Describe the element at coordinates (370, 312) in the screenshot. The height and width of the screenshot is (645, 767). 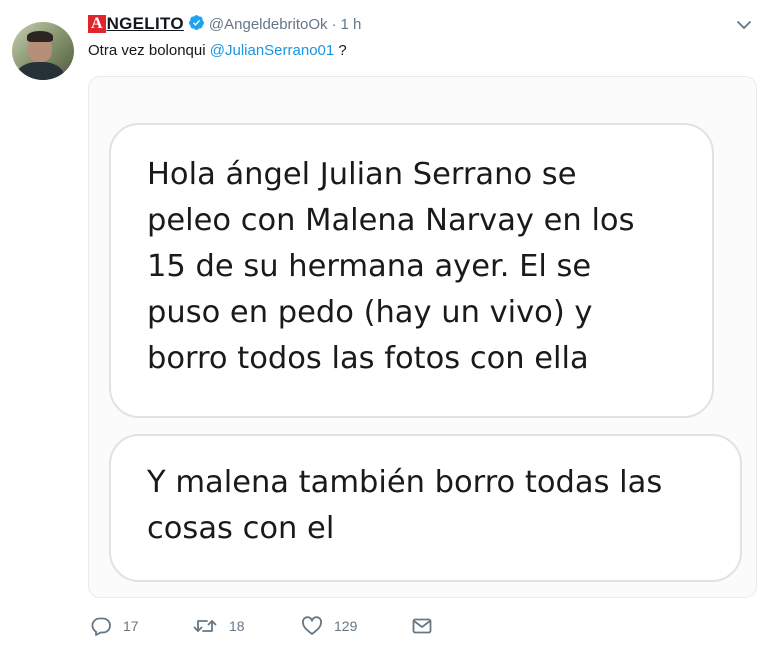
I see `message-line: puso en pedo (hay un vivo) y` at that location.